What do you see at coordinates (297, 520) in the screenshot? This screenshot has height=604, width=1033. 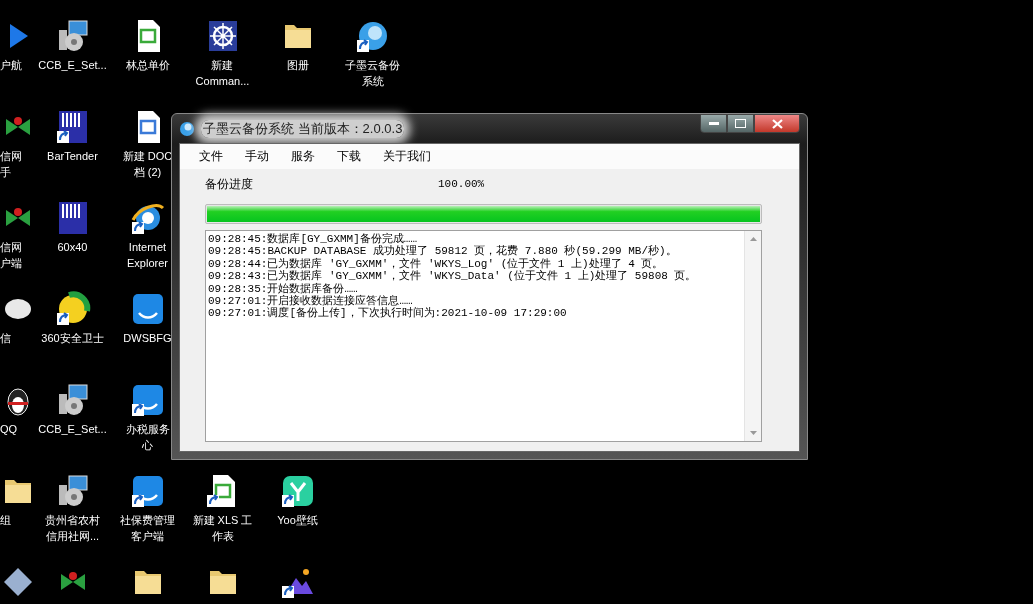 I see `icon-label: Yoo壁纸` at bounding box center [297, 520].